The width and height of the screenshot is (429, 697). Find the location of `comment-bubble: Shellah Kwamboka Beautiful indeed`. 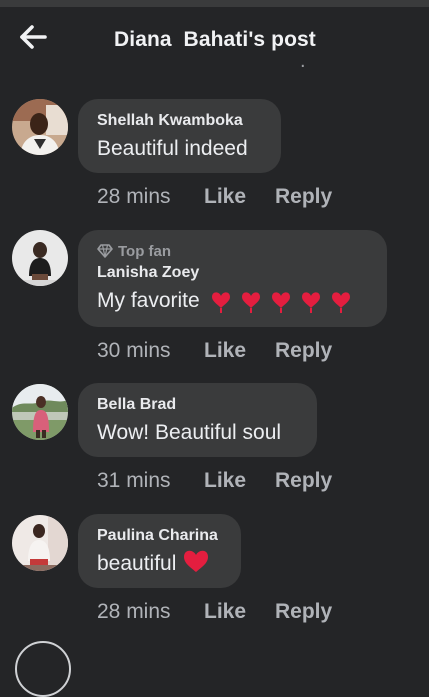

comment-bubble: Shellah Kwamboka Beautiful indeed is located at coordinates (179, 136).